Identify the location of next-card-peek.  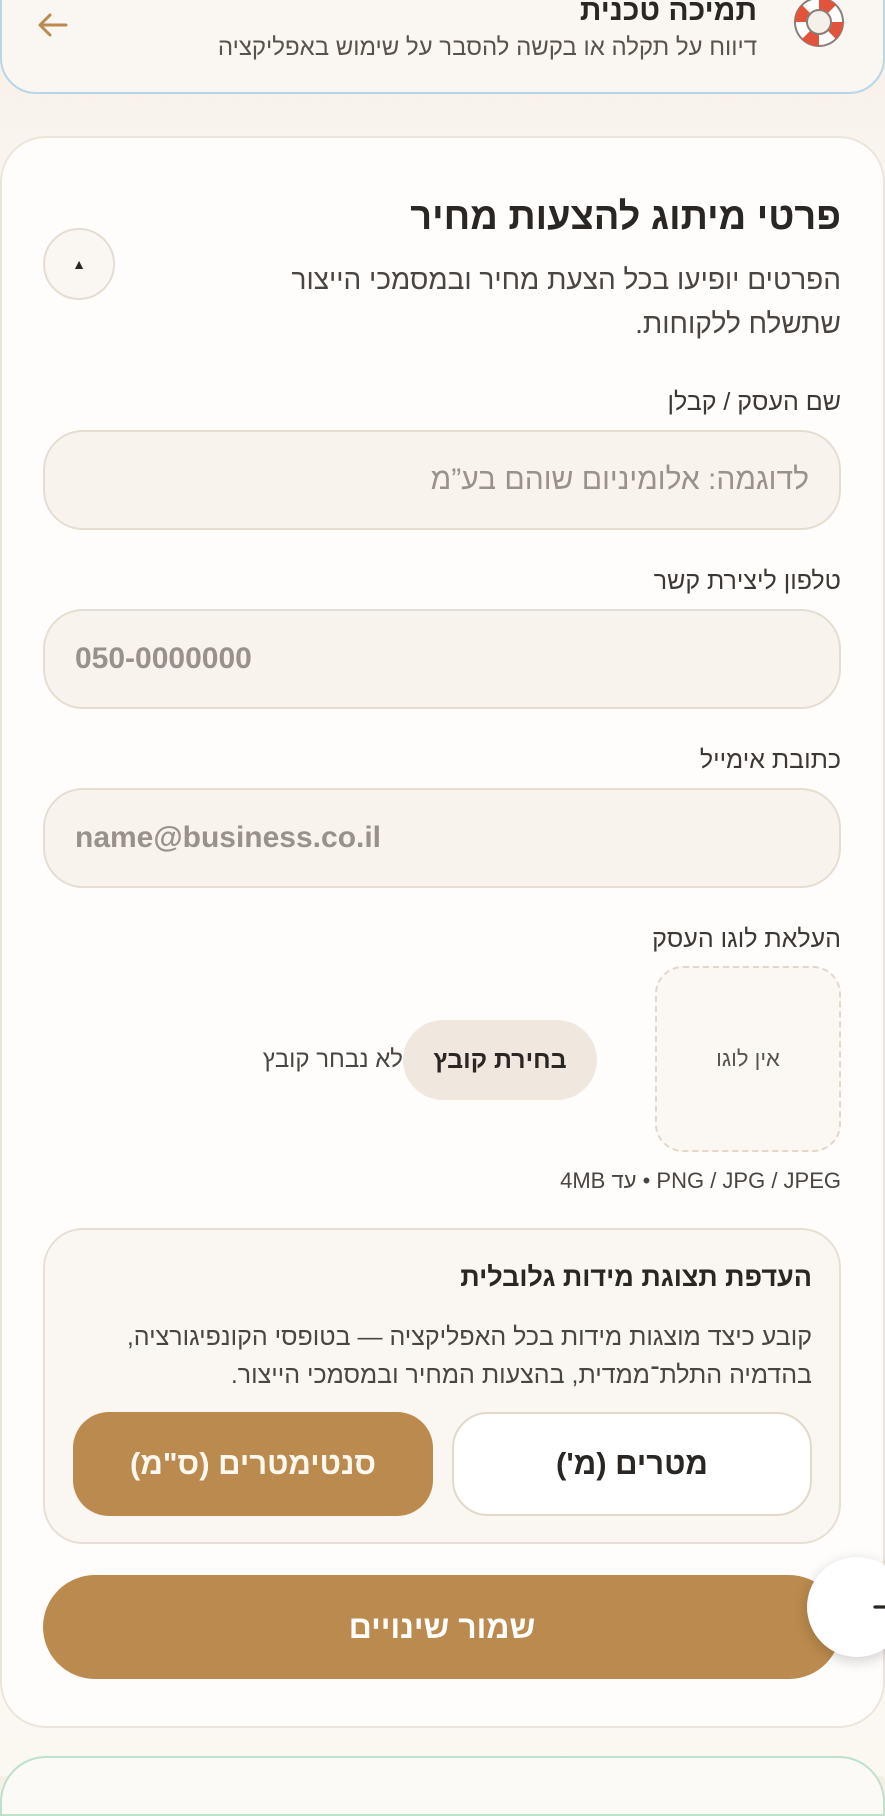
(442, 1786).